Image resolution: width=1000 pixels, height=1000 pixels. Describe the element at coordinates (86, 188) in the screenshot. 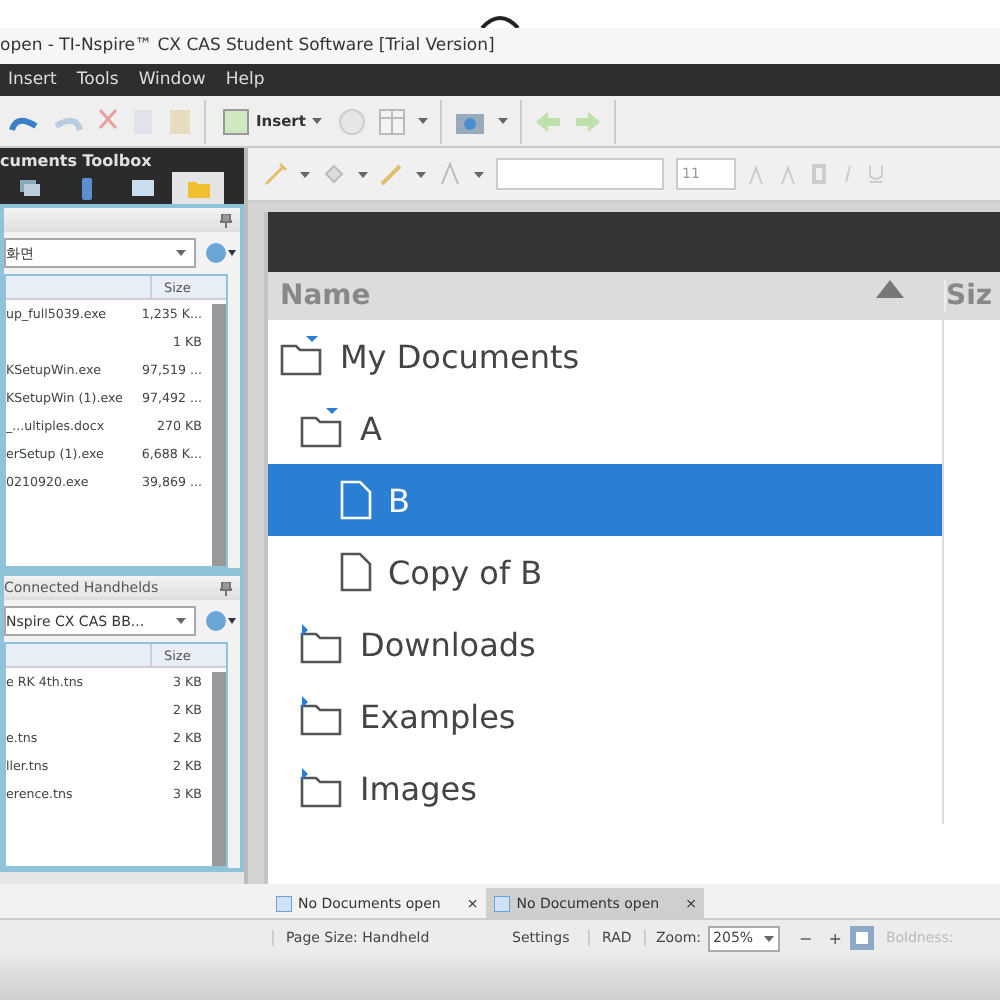

I see `handheld-icon` at that location.